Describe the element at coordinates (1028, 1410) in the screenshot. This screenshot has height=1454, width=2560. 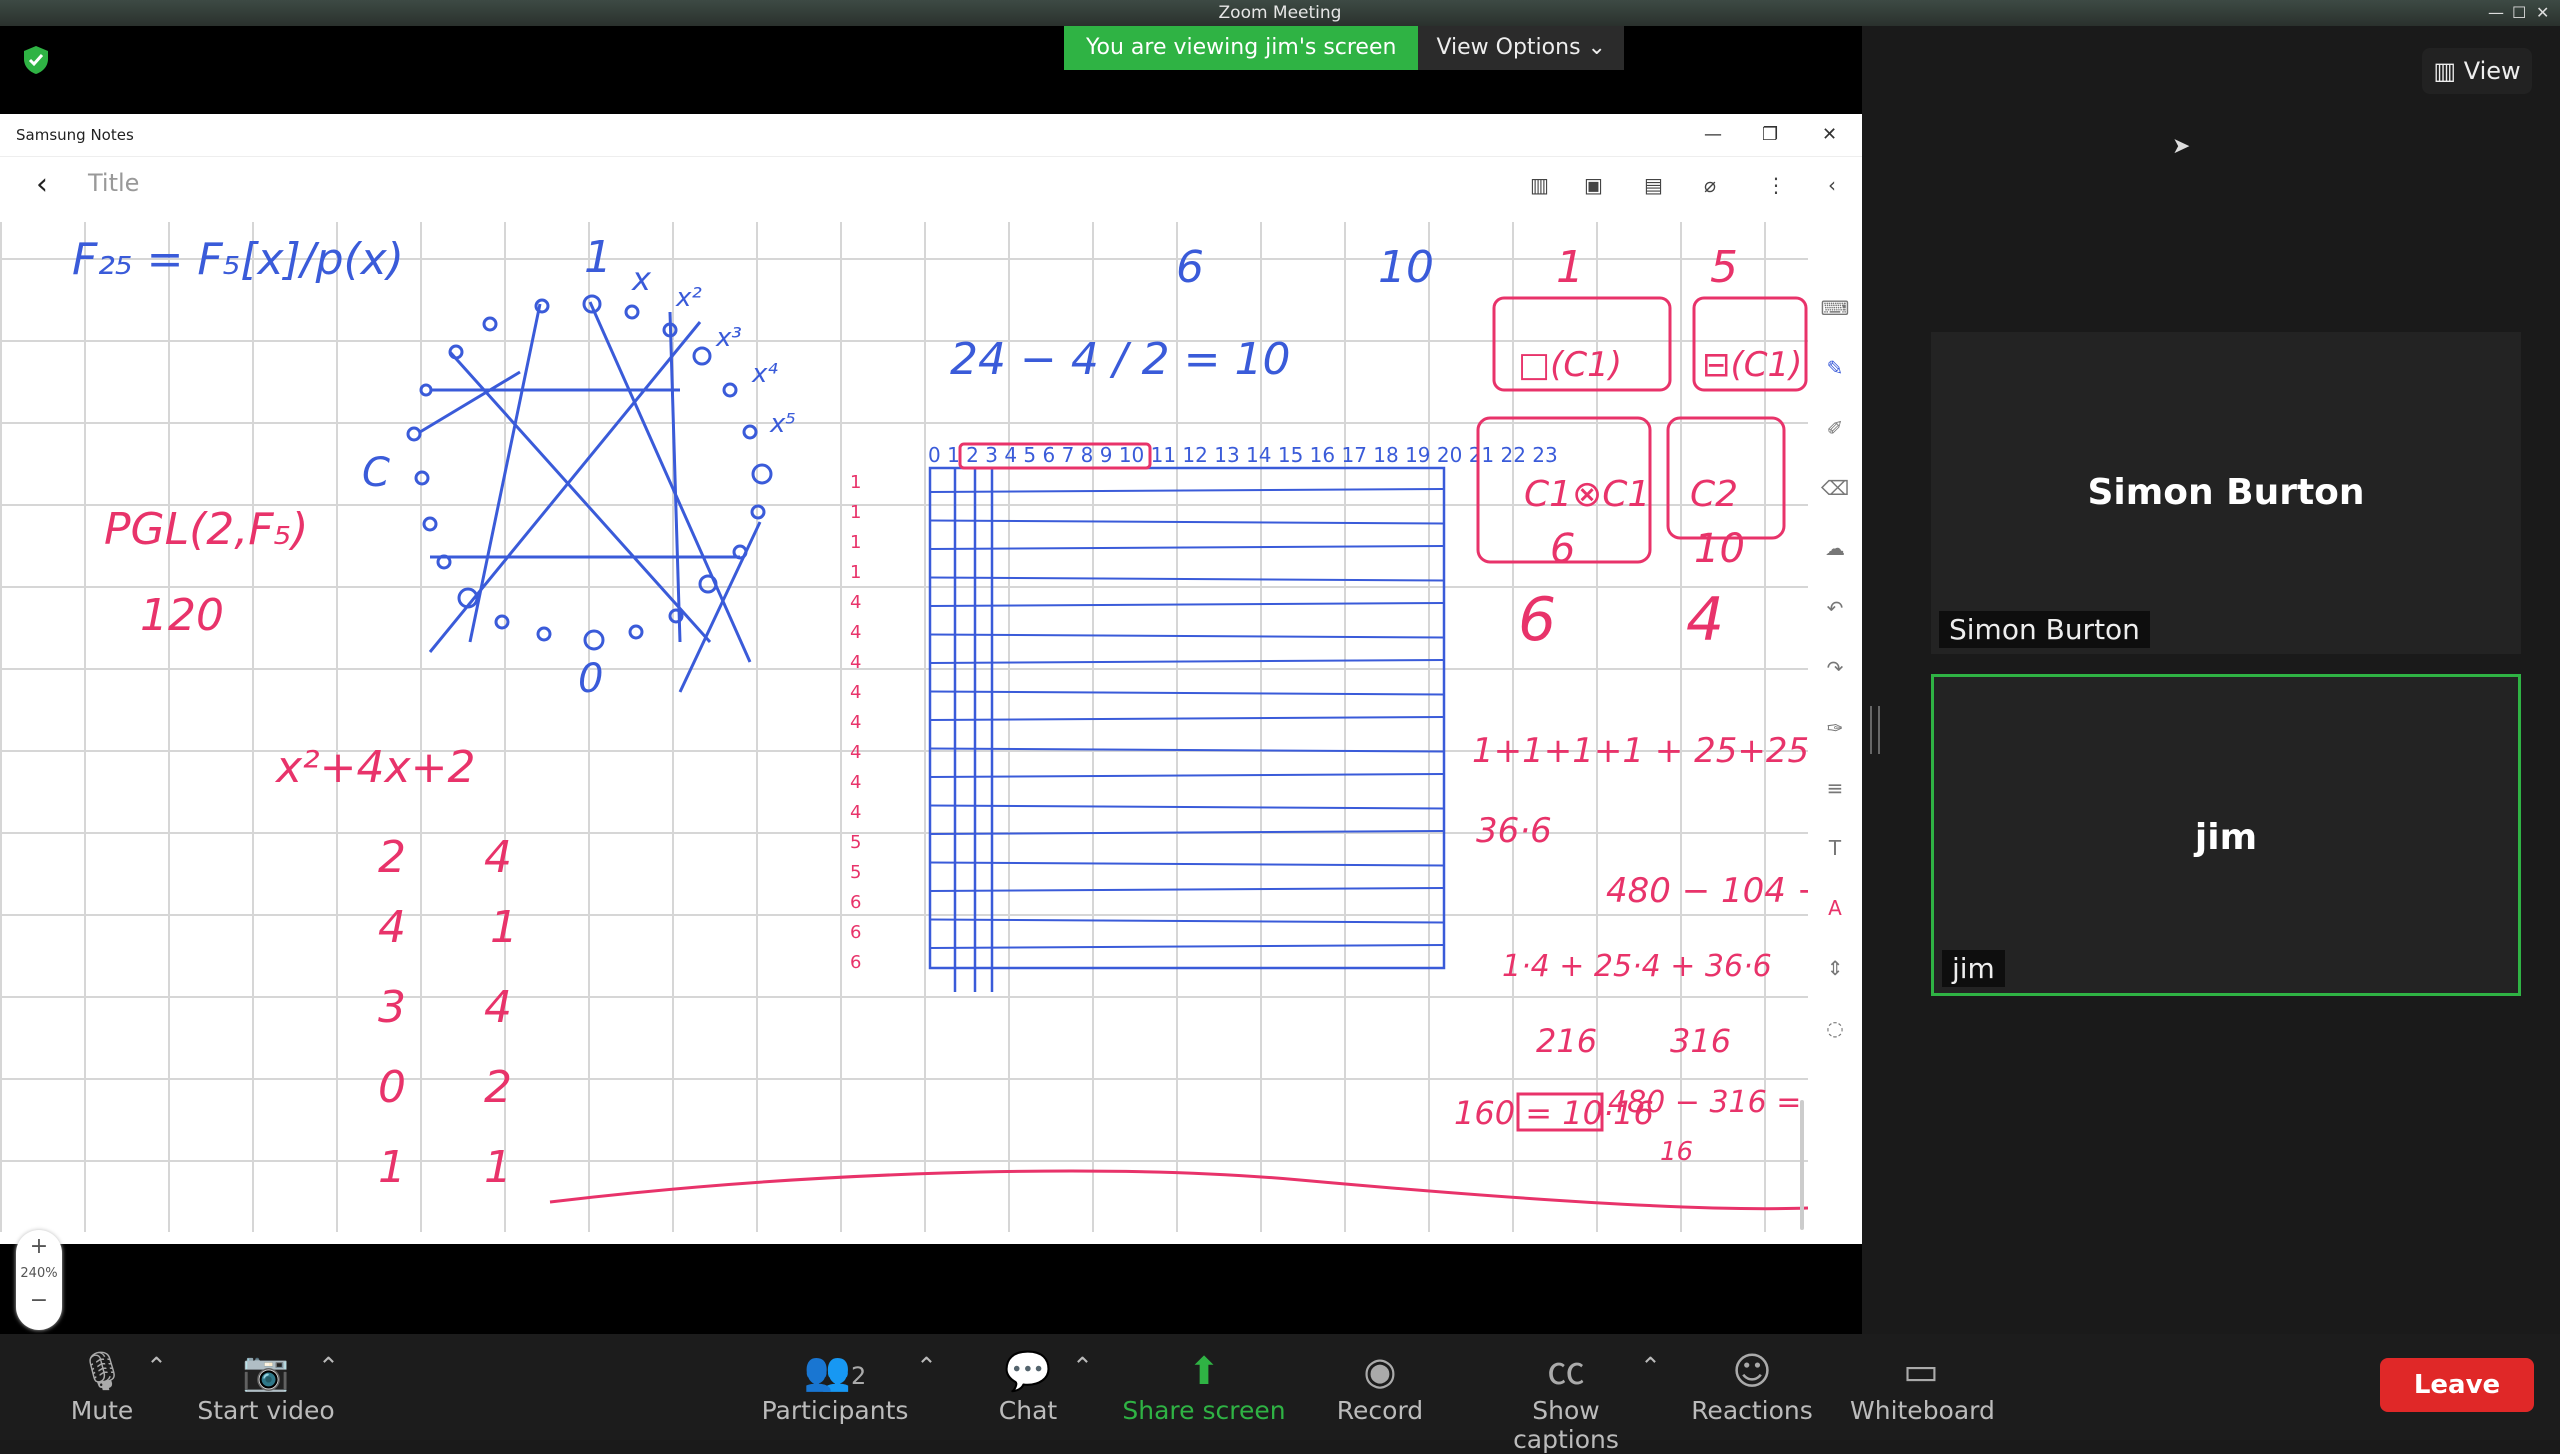
I see `chat-label: Chat` at that location.